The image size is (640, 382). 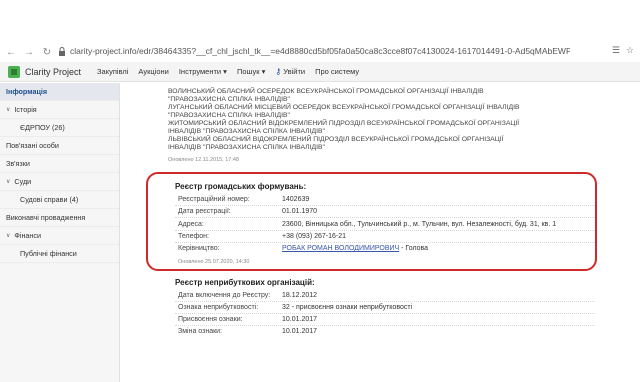 I want to click on sidebar-item-edrpou: ЄДРПОУ (26), so click(x=59, y=128).